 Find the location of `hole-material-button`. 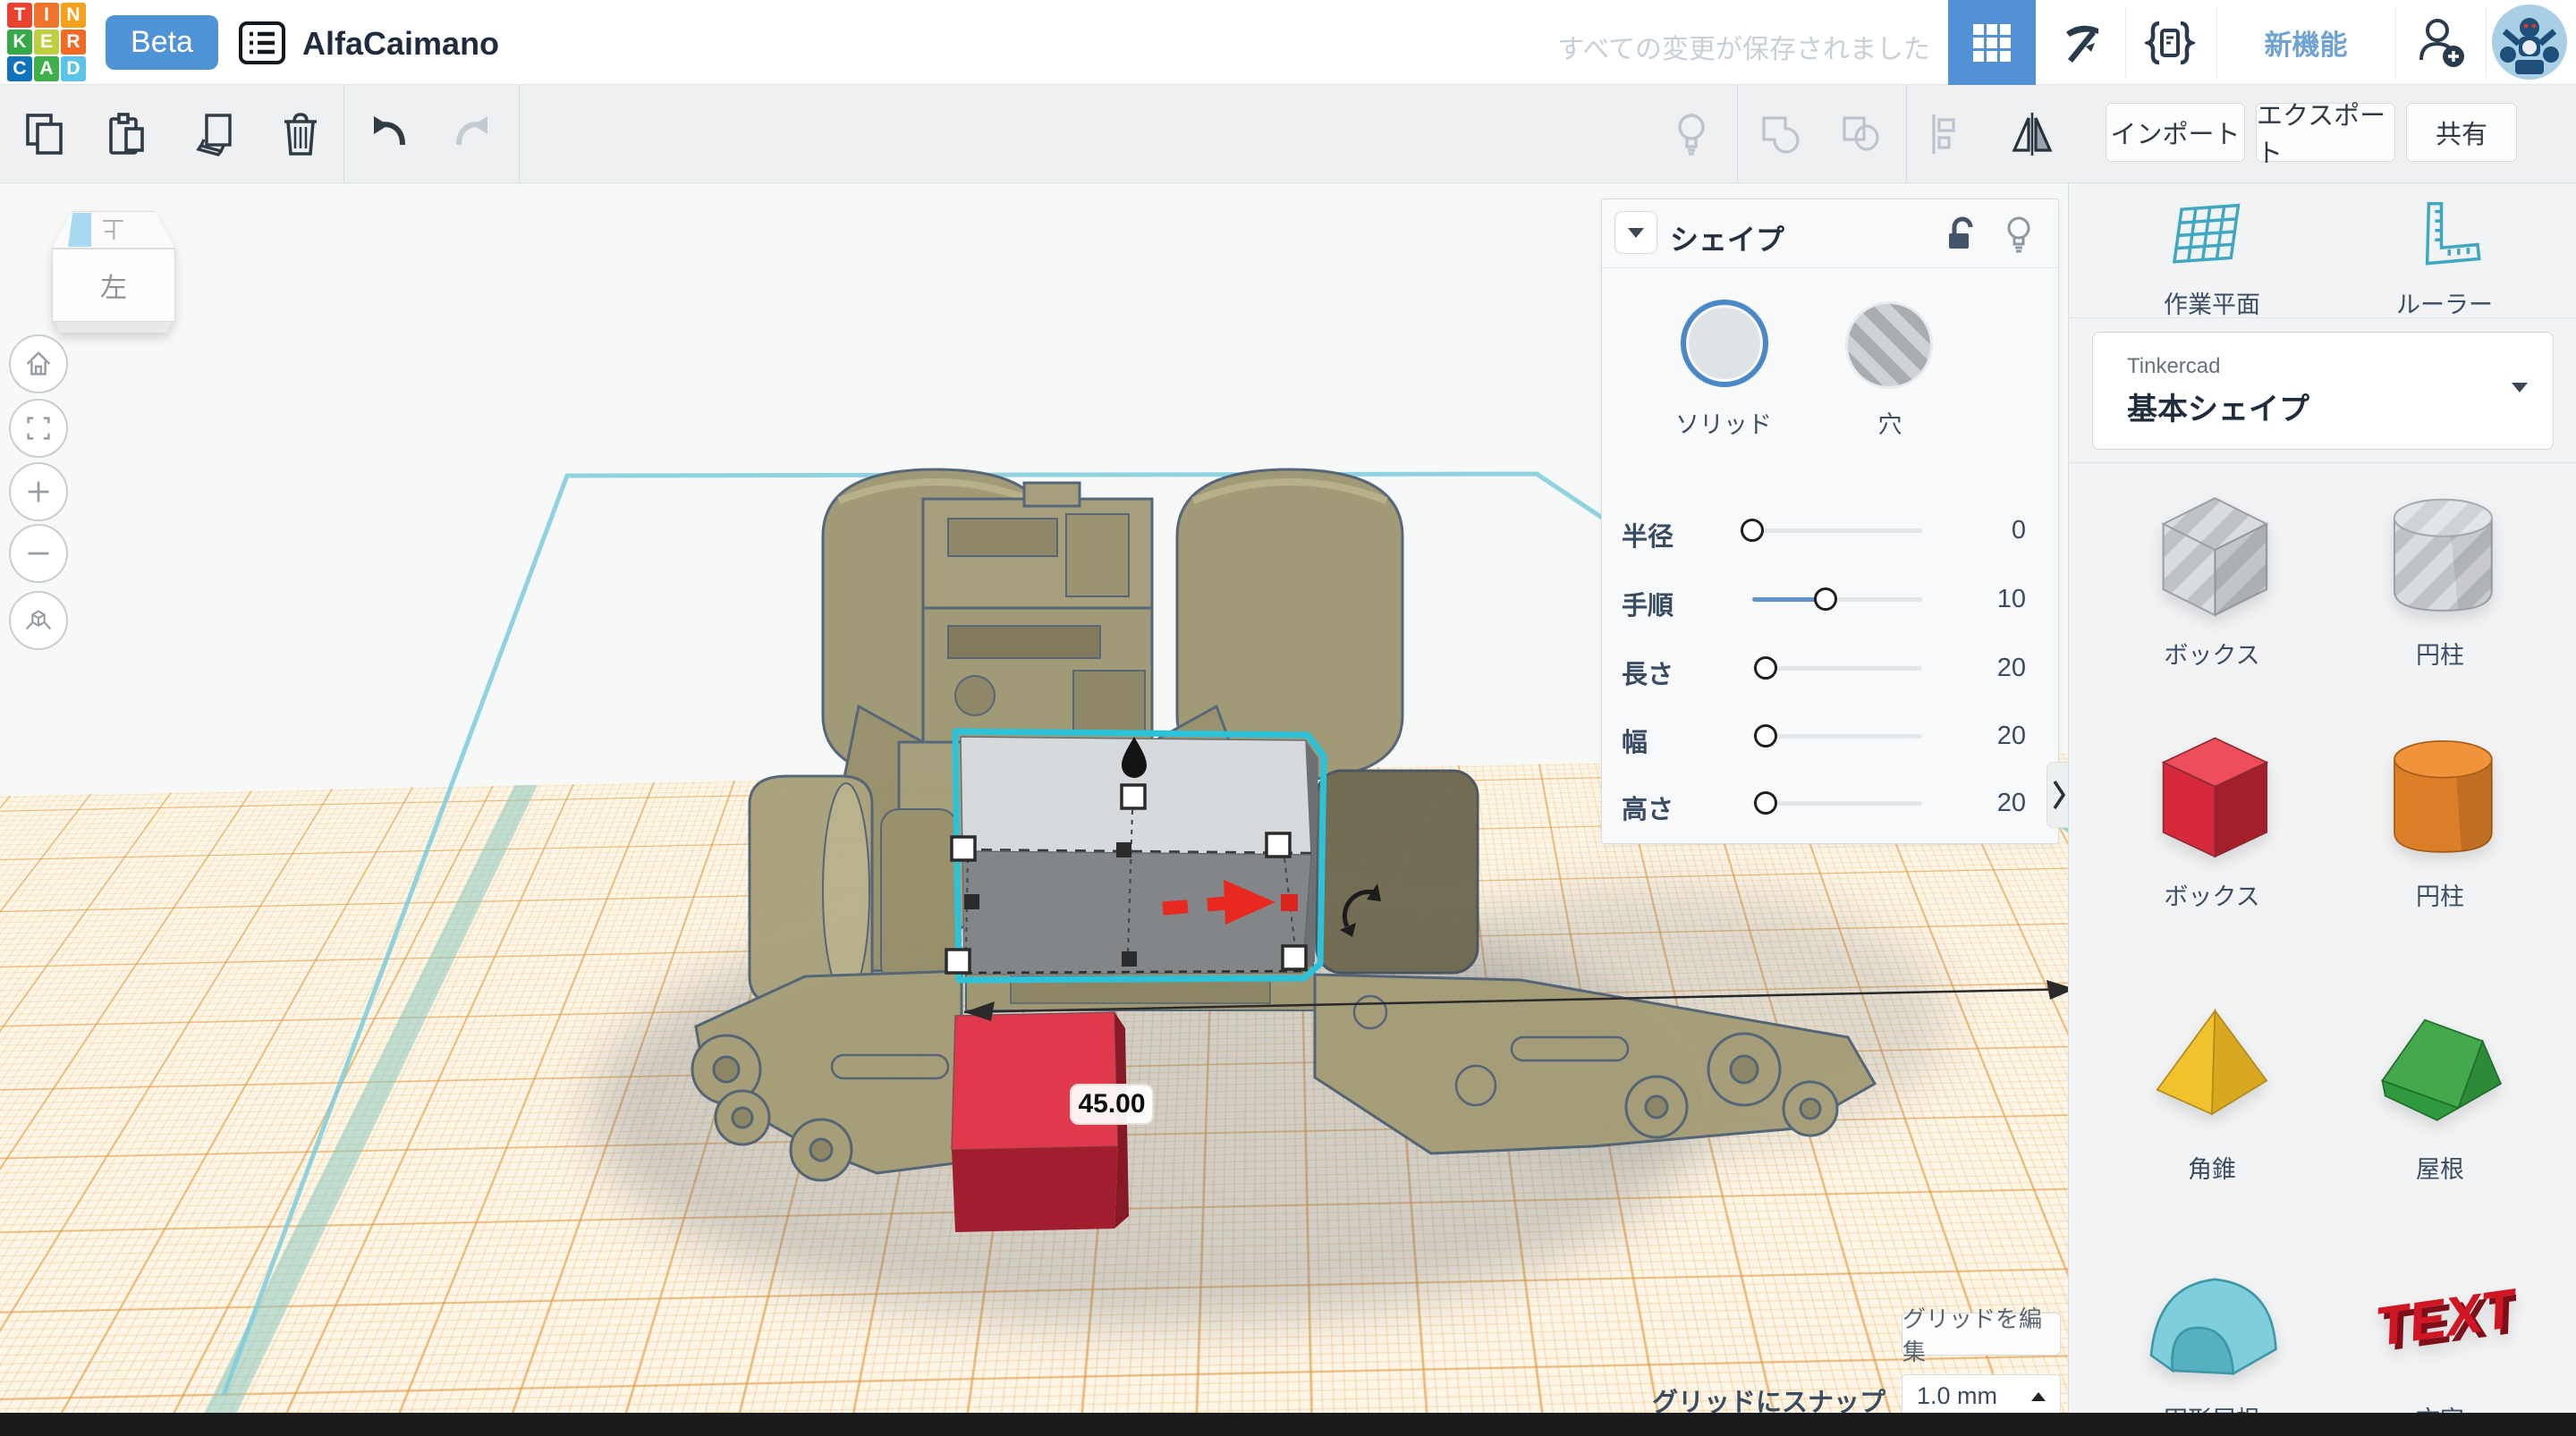

hole-material-button is located at coordinates (1889, 345).